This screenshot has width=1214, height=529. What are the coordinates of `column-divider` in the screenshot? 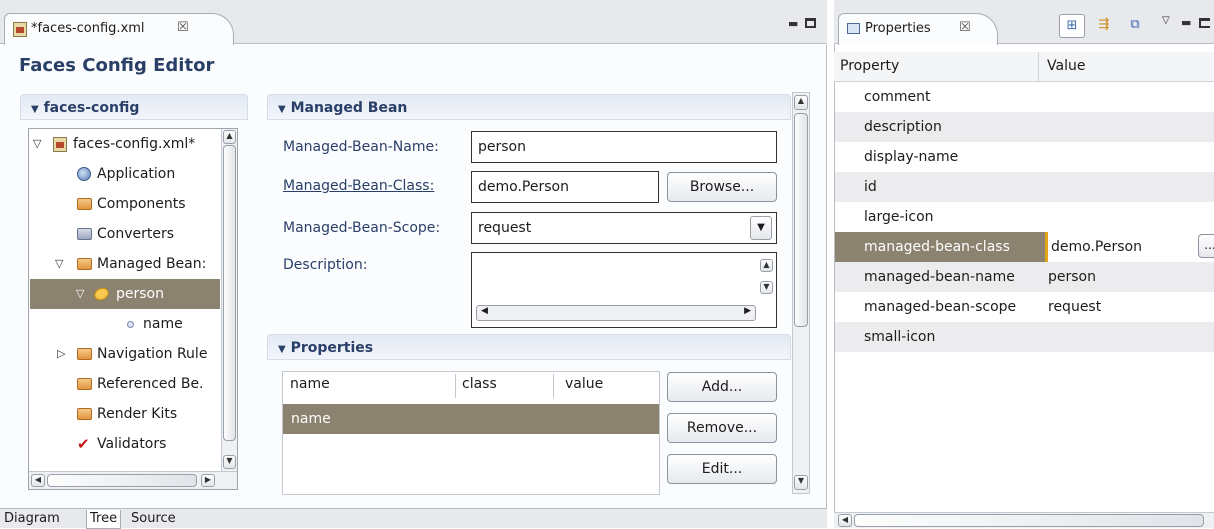 It's located at (455, 386).